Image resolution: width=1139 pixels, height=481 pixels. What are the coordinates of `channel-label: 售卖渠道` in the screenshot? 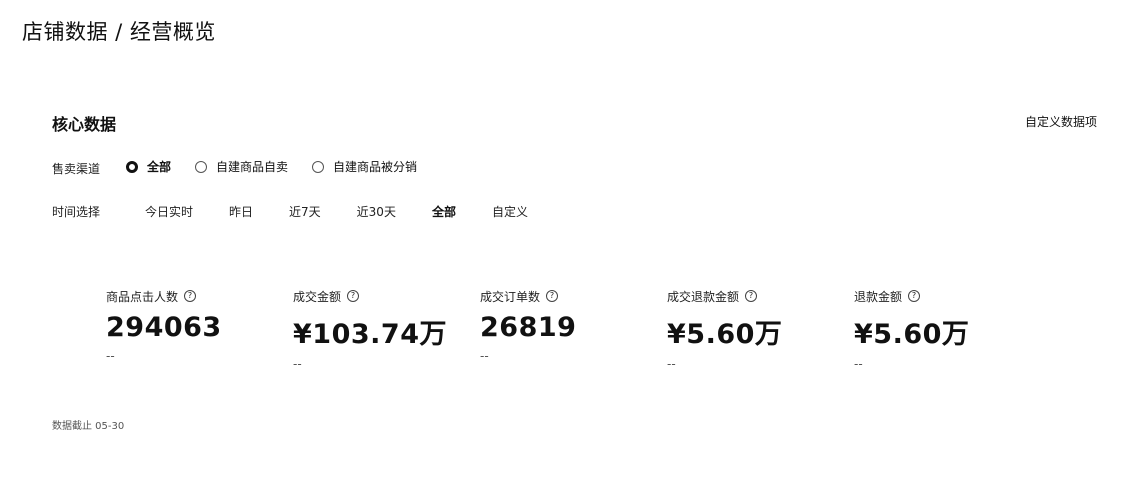 It's located at (76, 169).